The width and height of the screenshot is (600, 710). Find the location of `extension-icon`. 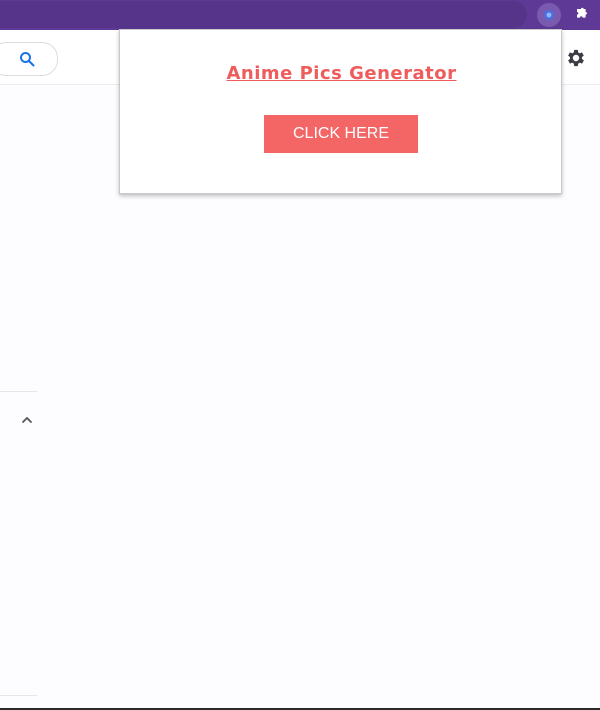

extension-icon is located at coordinates (549, 15).